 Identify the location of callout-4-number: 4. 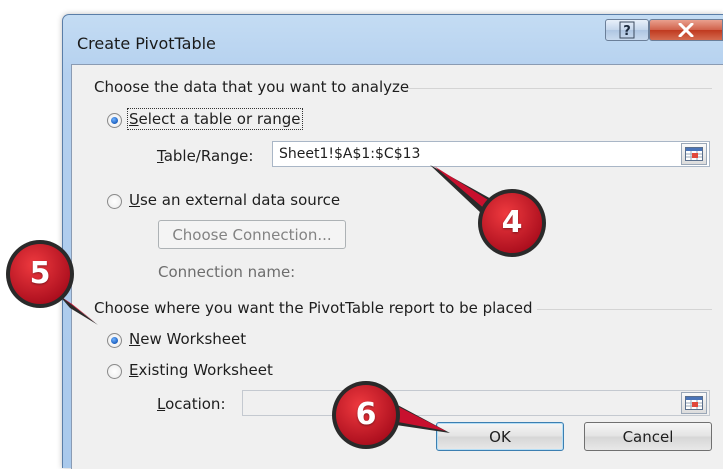
(512, 222).